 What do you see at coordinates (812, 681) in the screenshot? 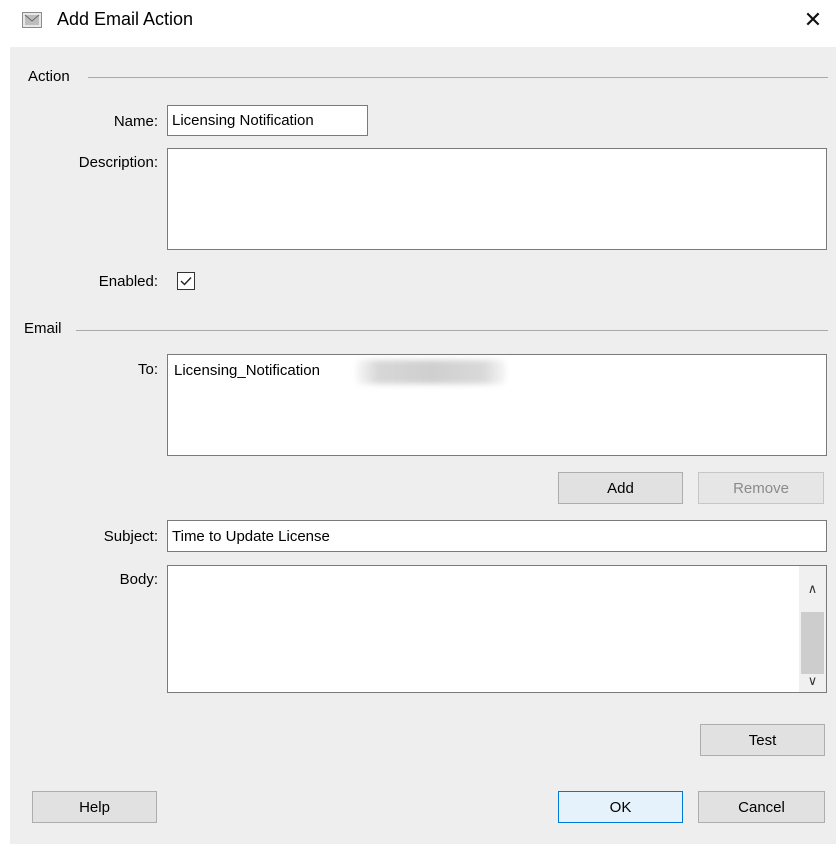
I see `scroll-down-icon: ∨` at bounding box center [812, 681].